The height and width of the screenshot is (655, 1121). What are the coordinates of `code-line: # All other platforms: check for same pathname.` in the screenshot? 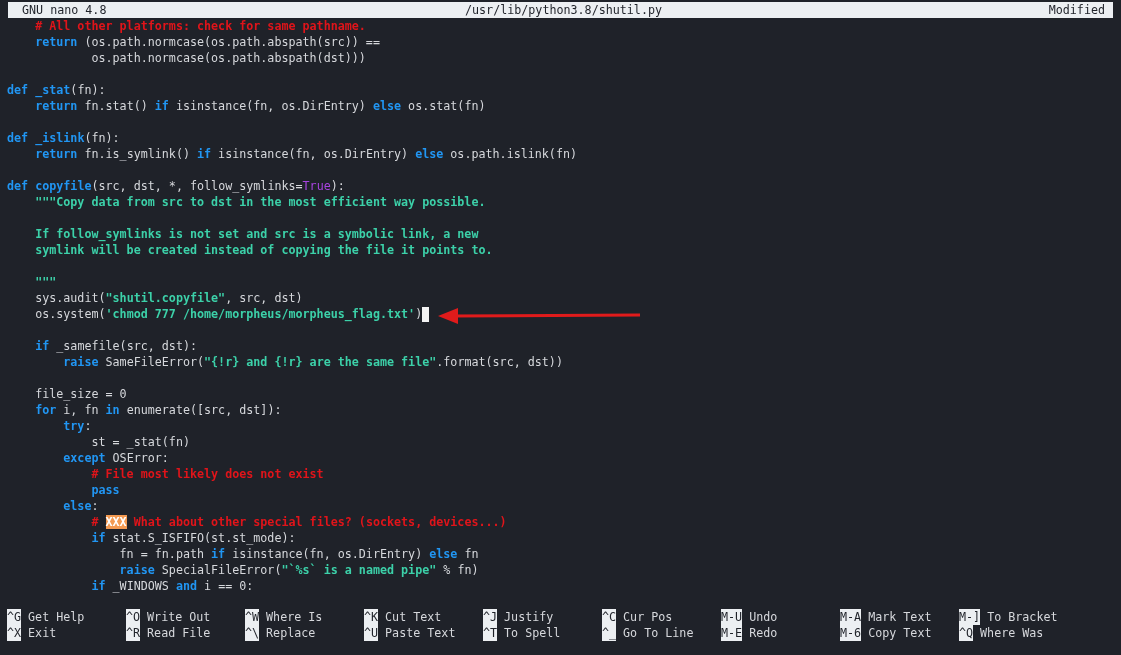 It's located at (200, 26).